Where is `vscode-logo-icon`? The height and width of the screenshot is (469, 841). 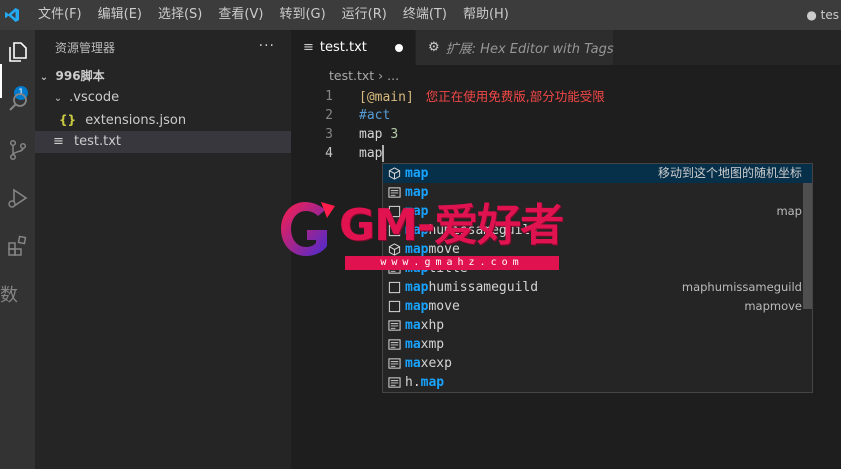 vscode-logo-icon is located at coordinates (12, 15).